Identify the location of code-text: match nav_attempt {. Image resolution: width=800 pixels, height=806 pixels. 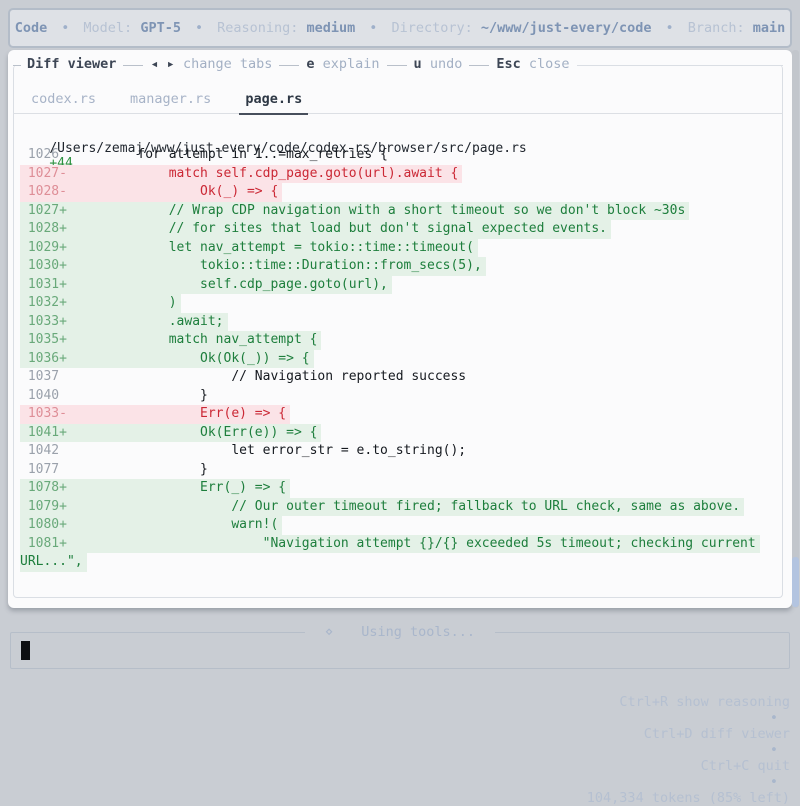
(192, 339).